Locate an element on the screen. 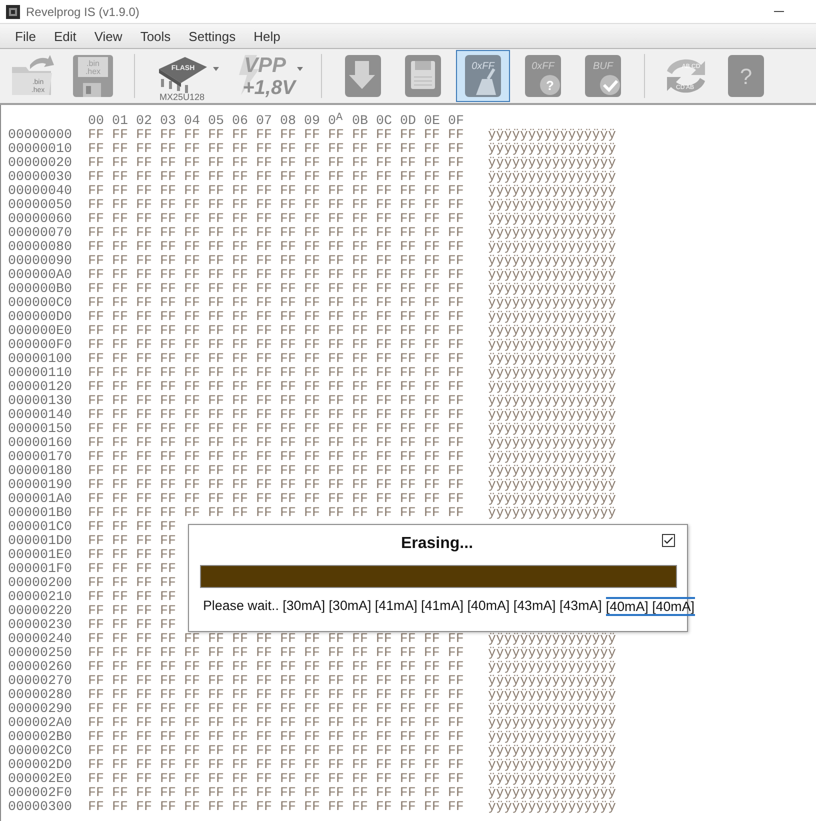  checkbox is located at coordinates (668, 540).